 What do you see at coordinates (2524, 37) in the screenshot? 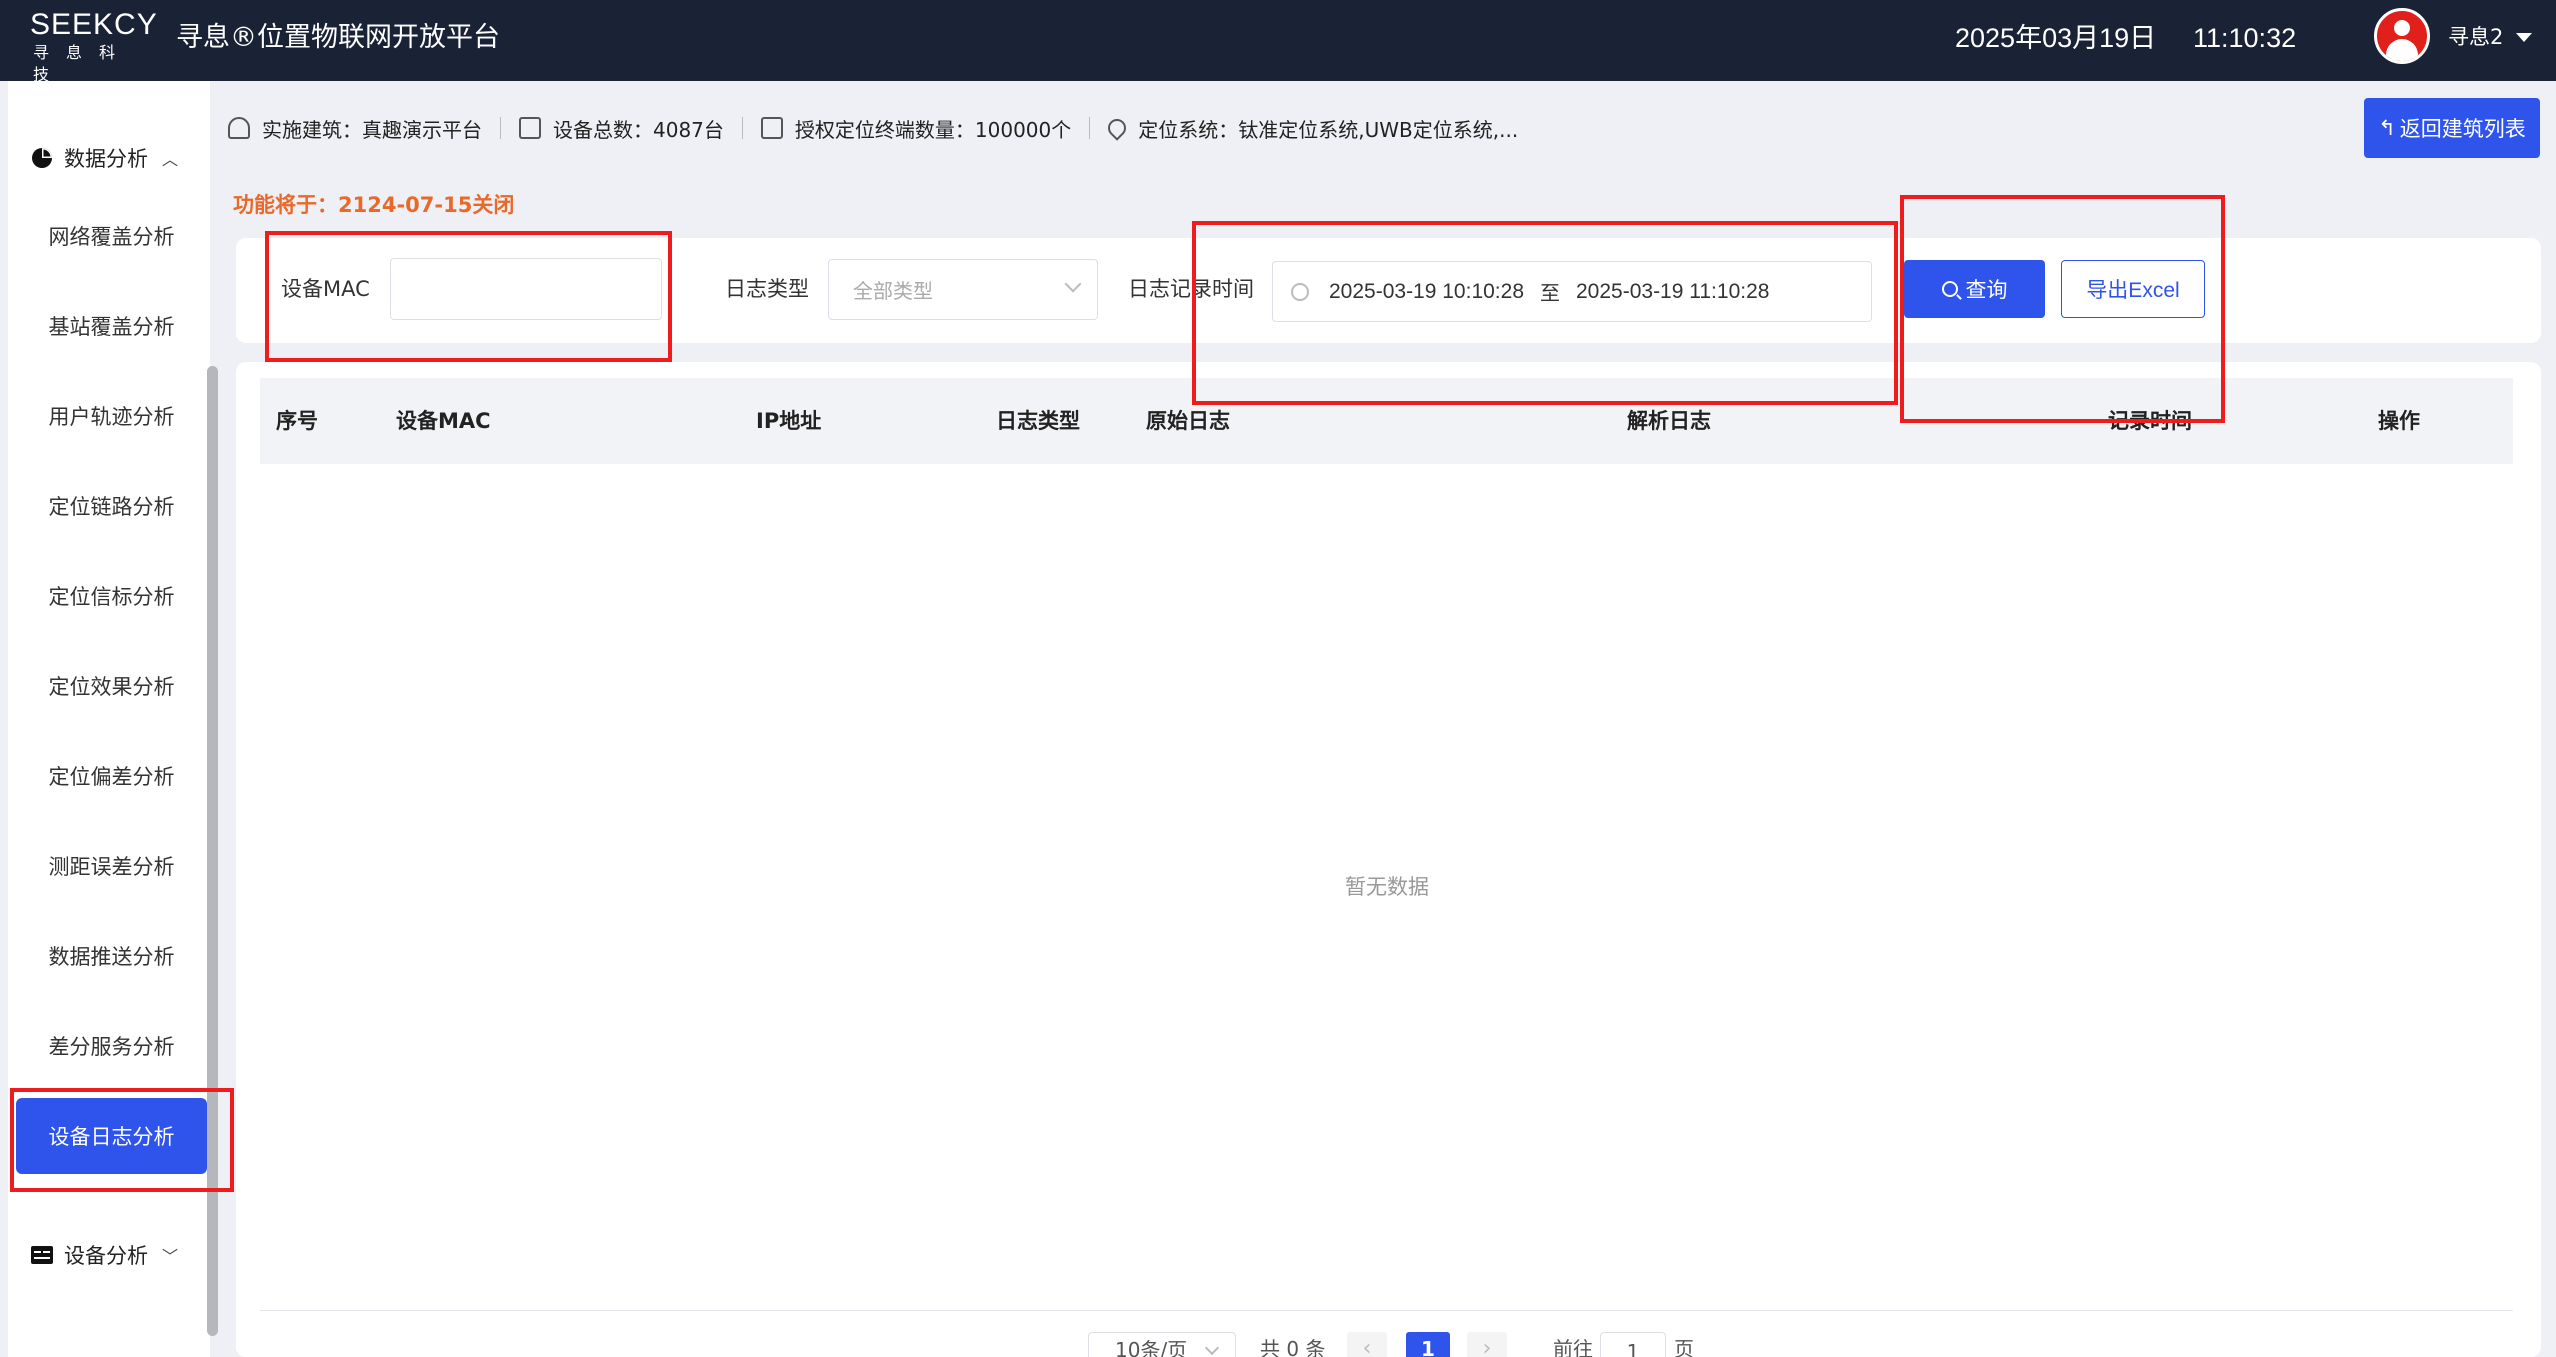
I see `user-menu-caret-icon` at bounding box center [2524, 37].